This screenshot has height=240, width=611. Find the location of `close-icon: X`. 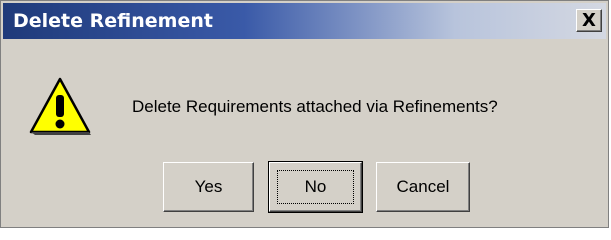

close-icon: X is located at coordinates (589, 20).